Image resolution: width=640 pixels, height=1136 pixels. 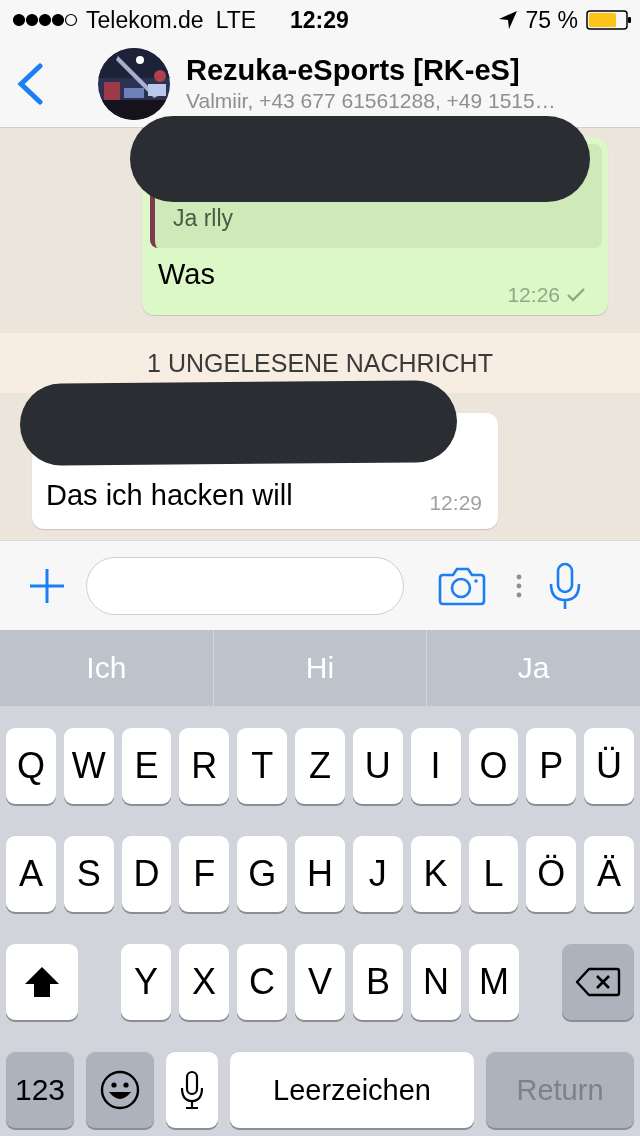 I want to click on key: O, so click(x=493, y=766).